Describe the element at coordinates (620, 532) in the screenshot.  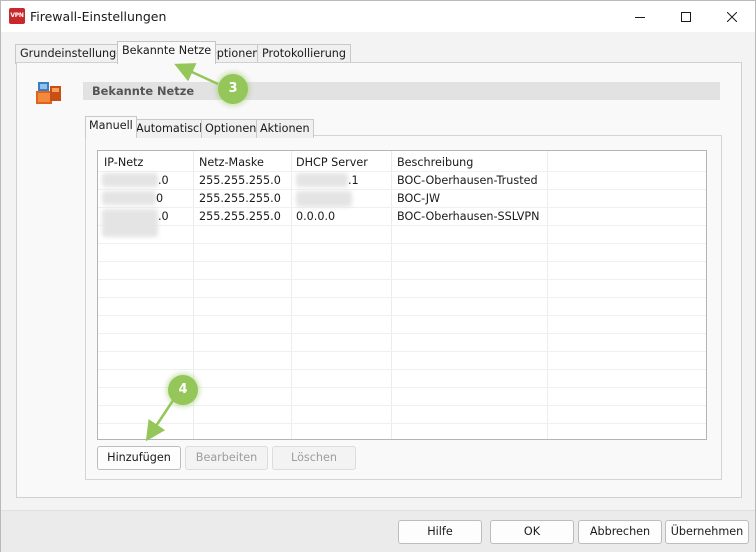
I see `cancel-button: Abbrechen` at that location.